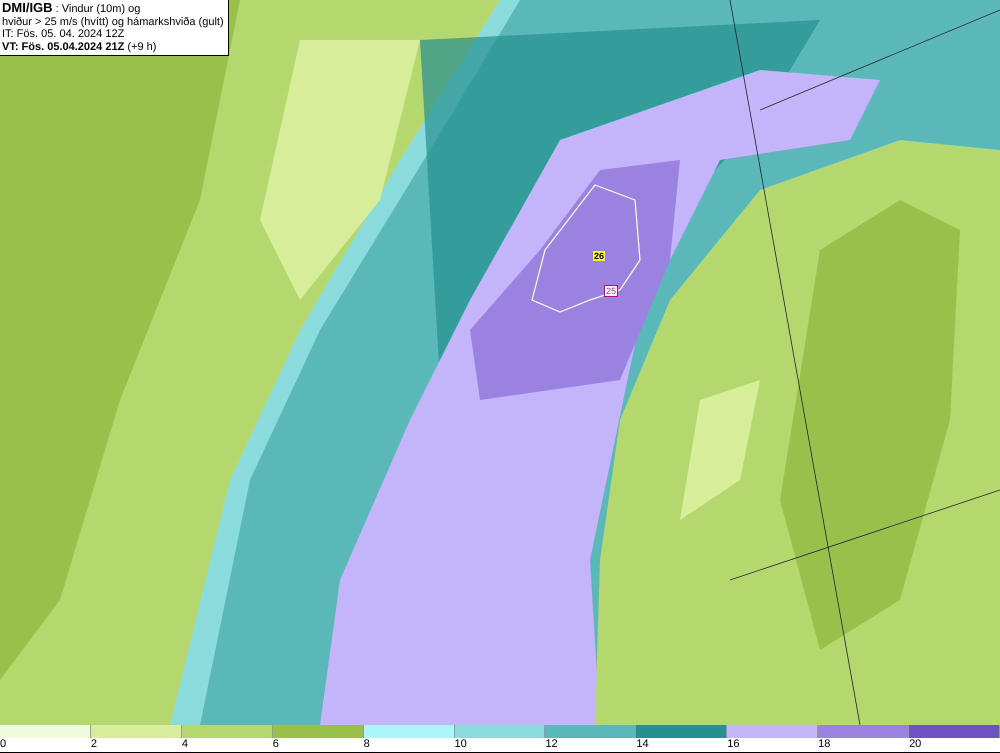 The image size is (1000, 753). I want to click on legend-label: 18, so click(824, 744).